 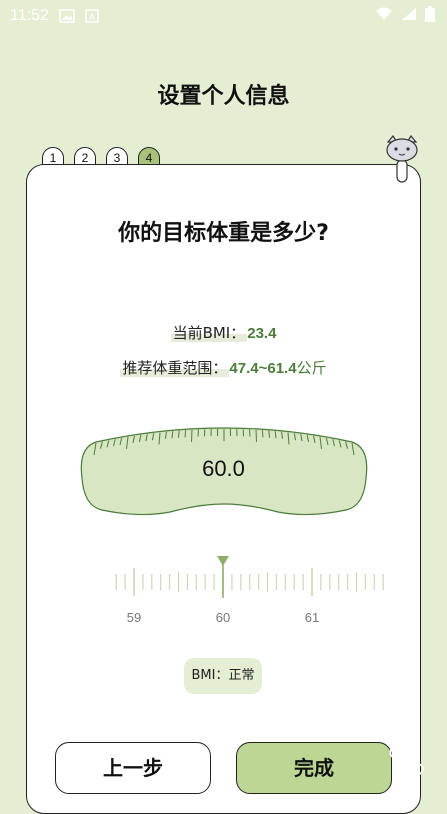 What do you see at coordinates (261, 333) in the screenshot?
I see `current-bmi-value: 23.4` at bounding box center [261, 333].